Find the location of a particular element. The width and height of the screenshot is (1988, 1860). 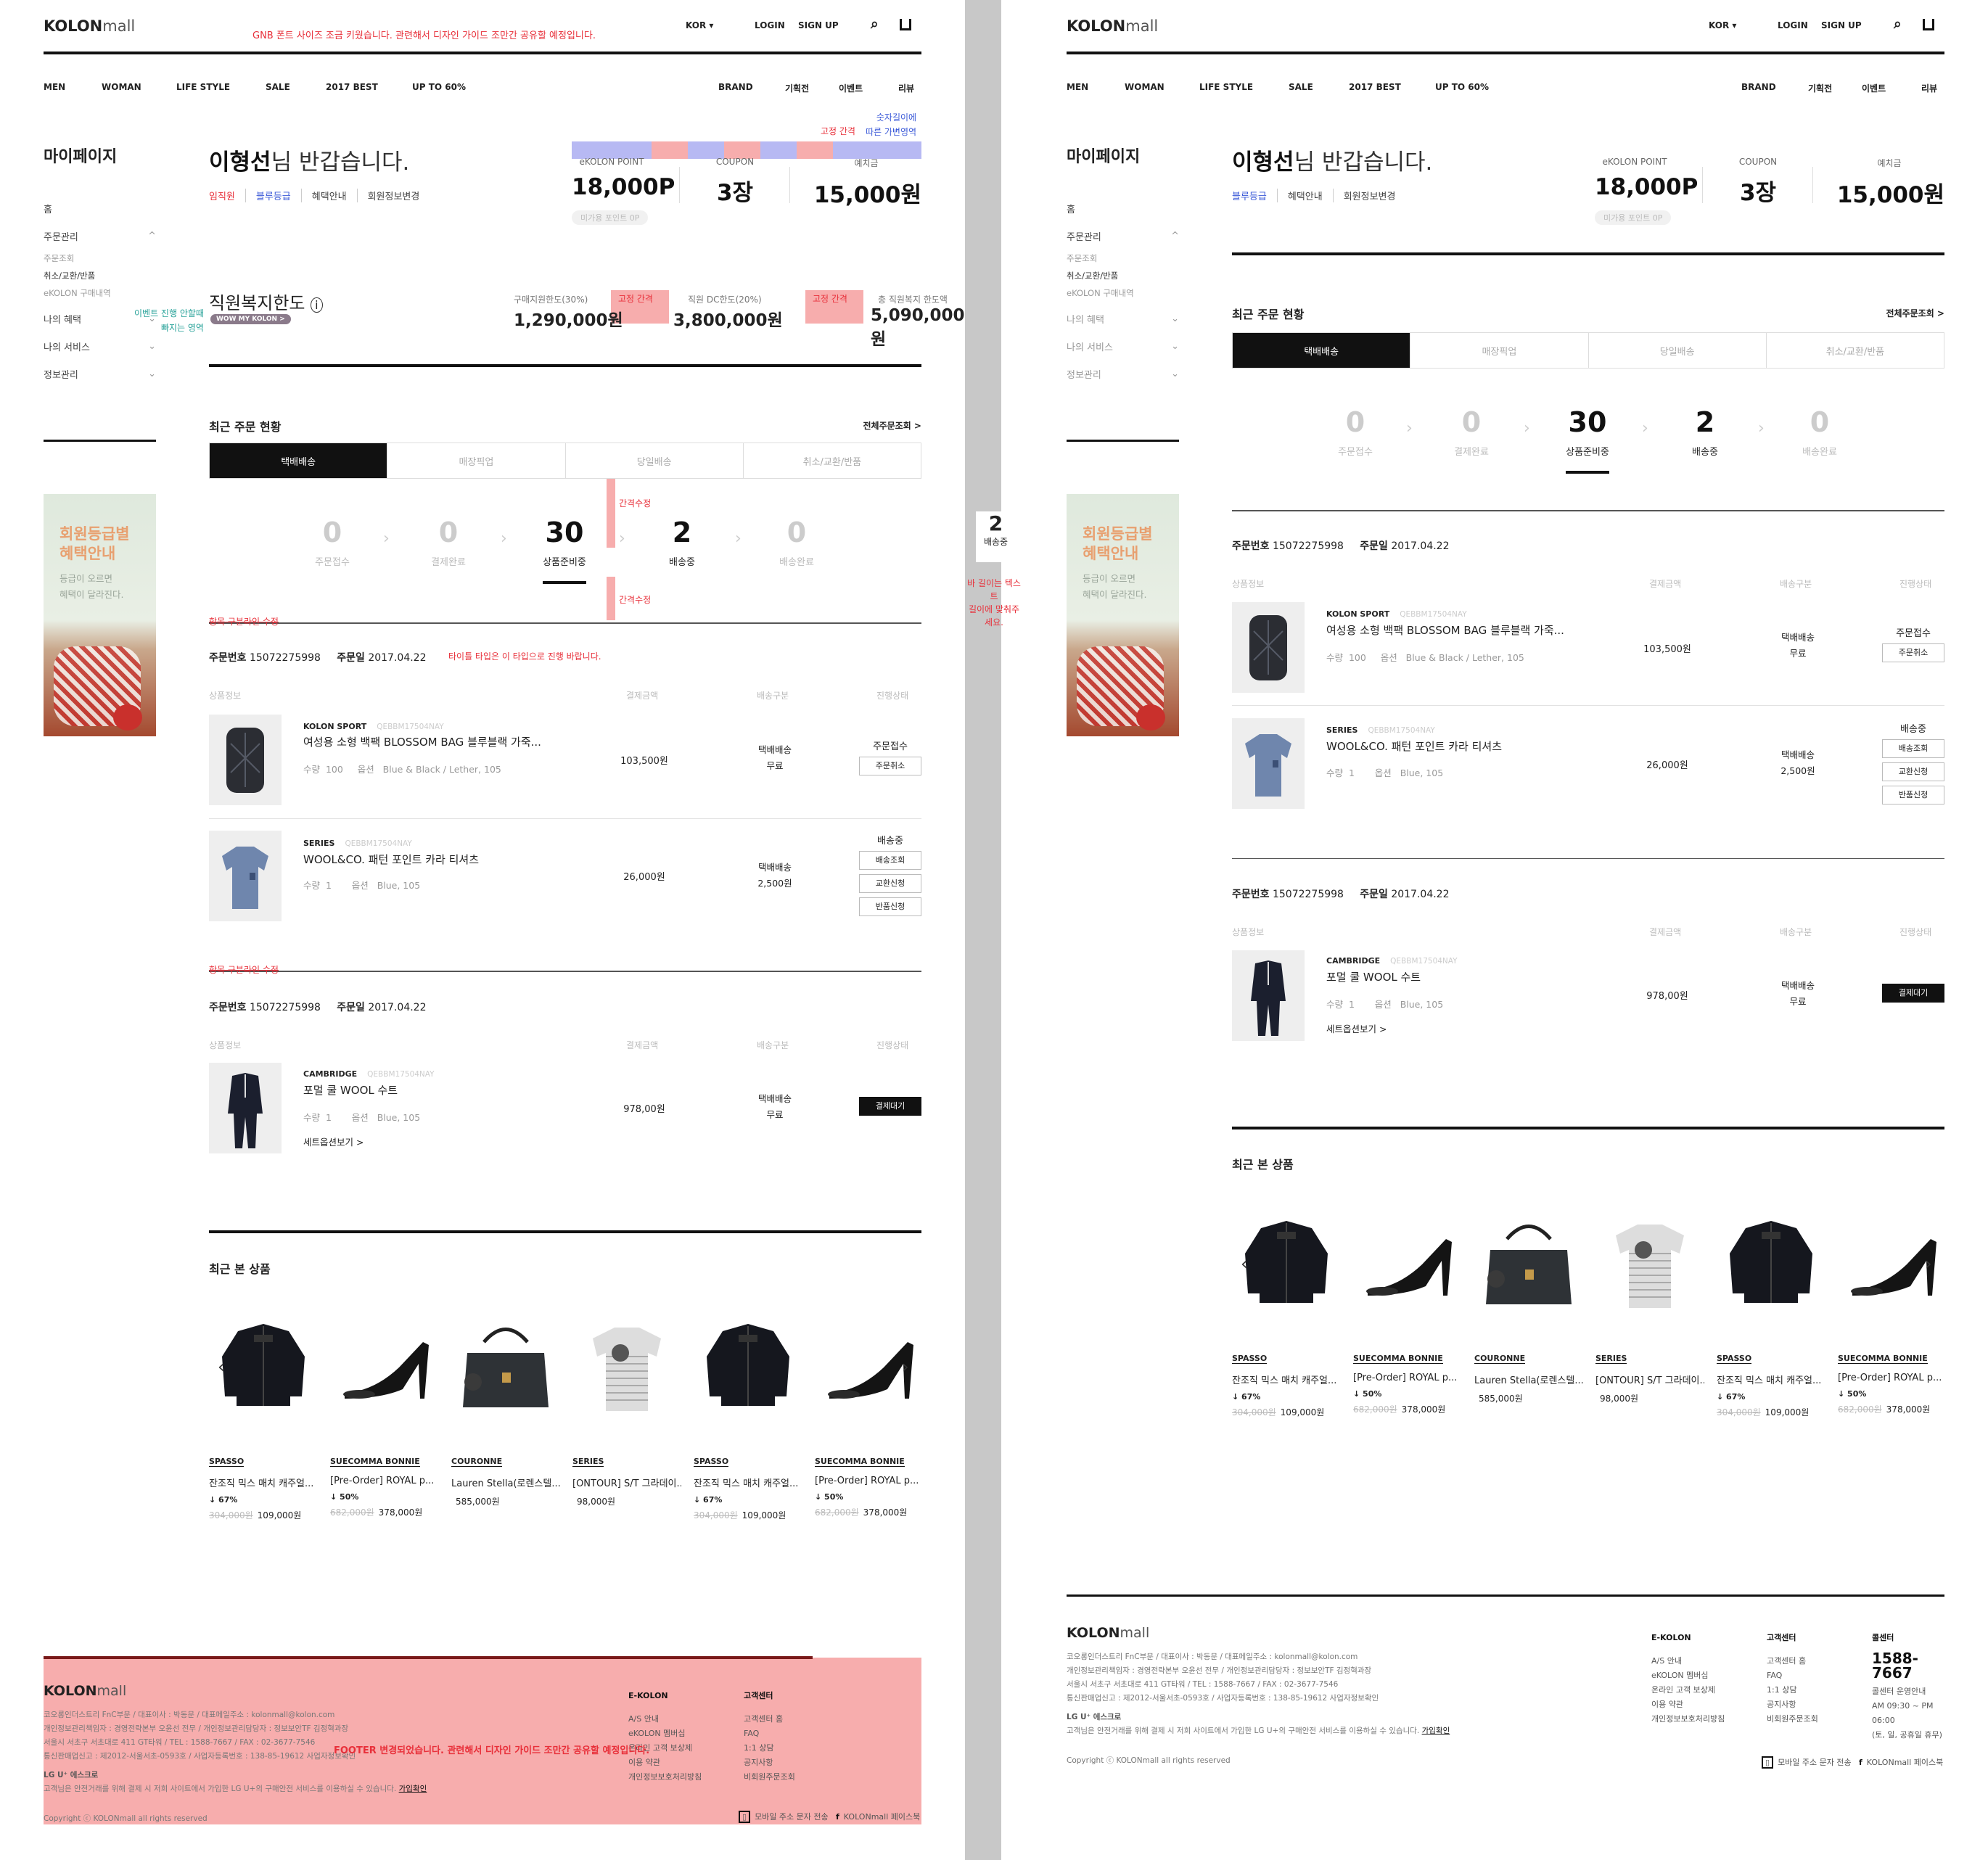

footer-link: 고객센터 홈 is located at coordinates (770, 1719).